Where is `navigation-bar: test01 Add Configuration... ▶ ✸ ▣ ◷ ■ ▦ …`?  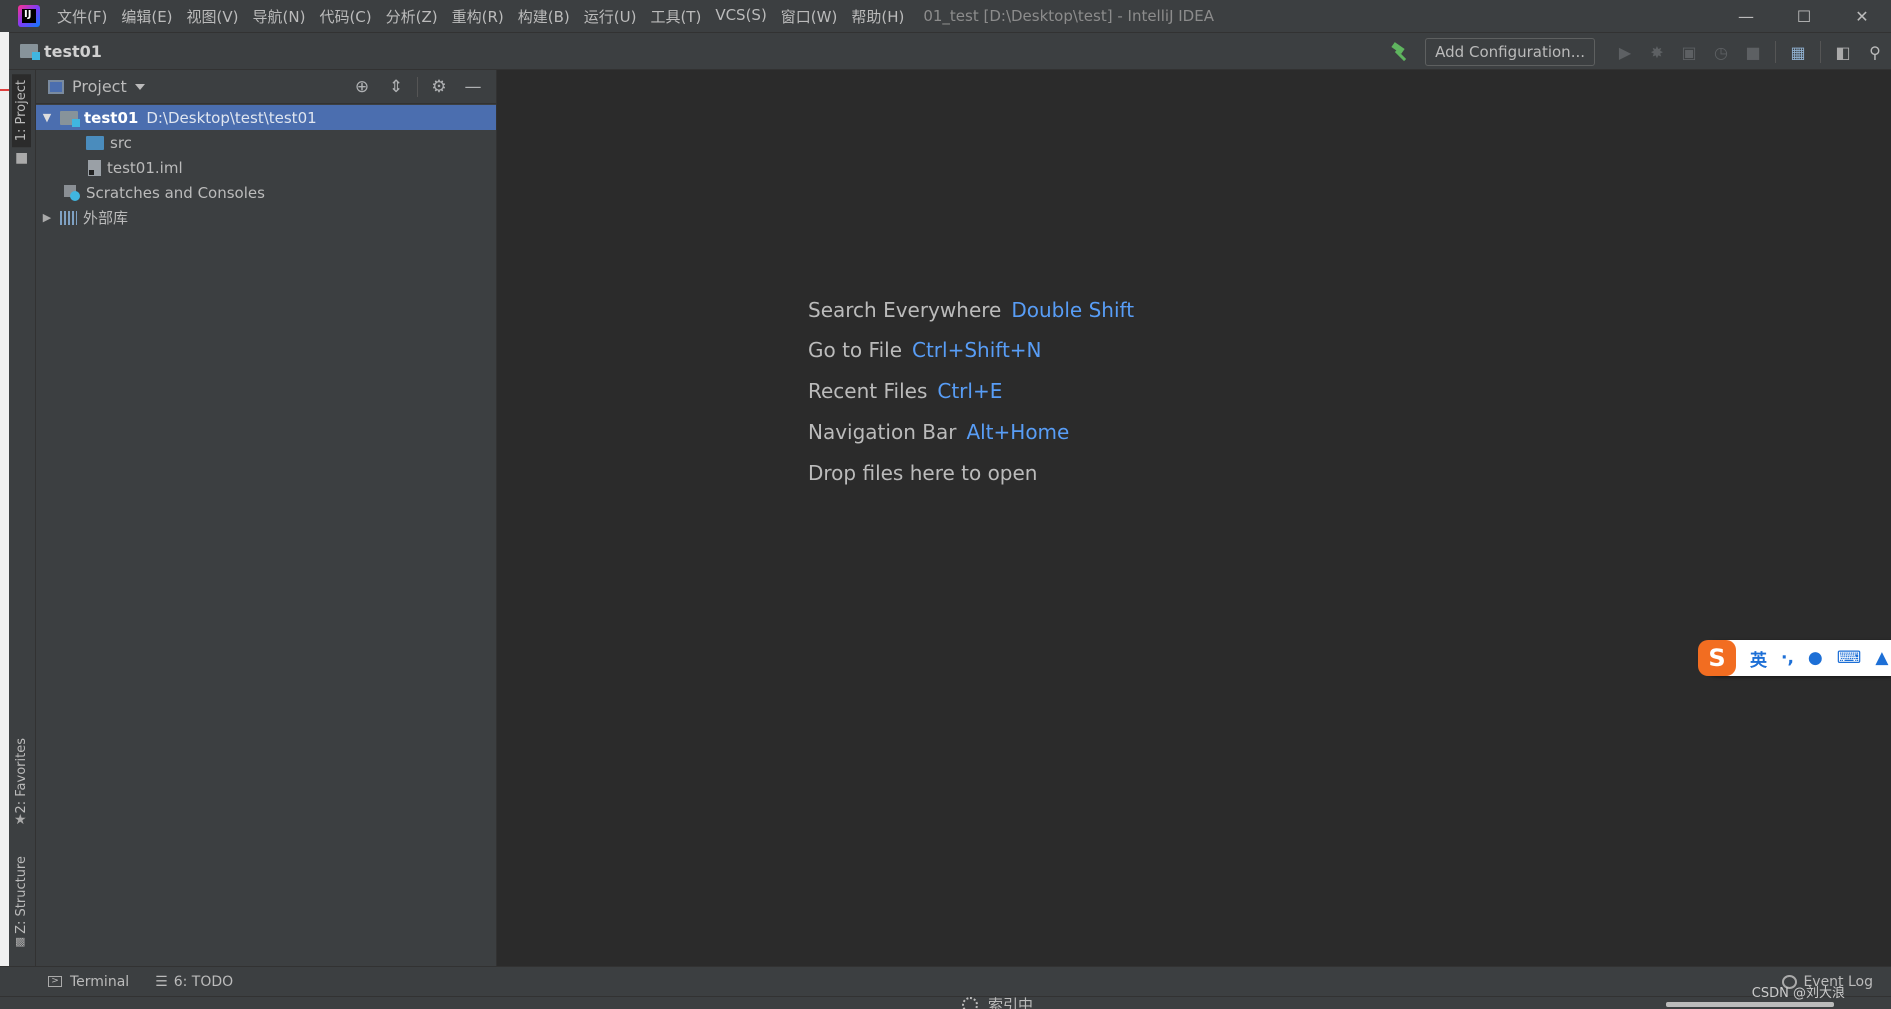
navigation-bar: test01 Add Configuration... ▶ ✸ ▣ ◷ ■ ▦ … is located at coordinates (945, 51).